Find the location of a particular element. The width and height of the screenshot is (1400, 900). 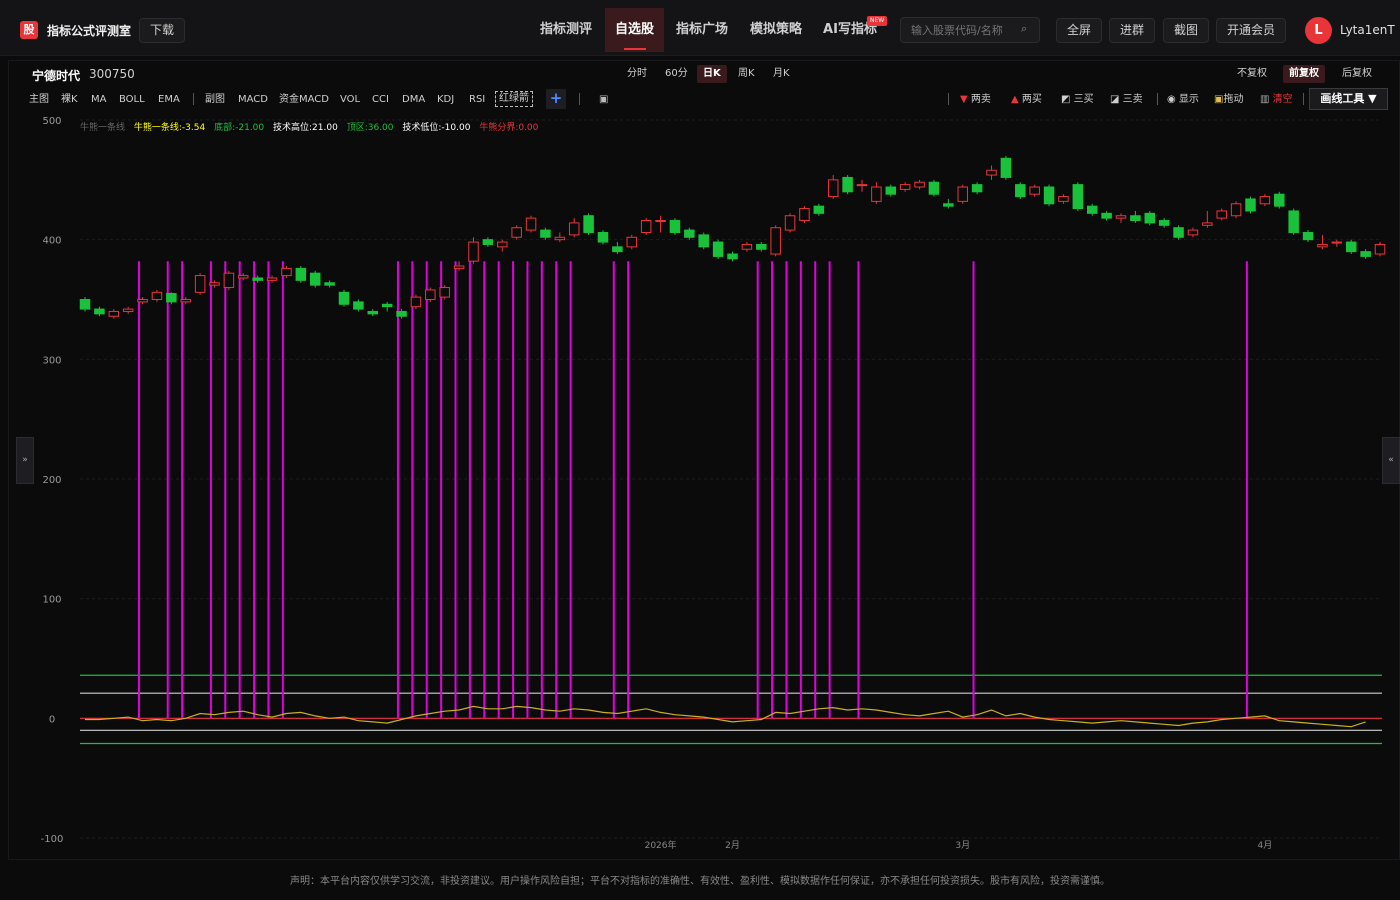

indicator-dma: DMA is located at coordinates (413, 100).